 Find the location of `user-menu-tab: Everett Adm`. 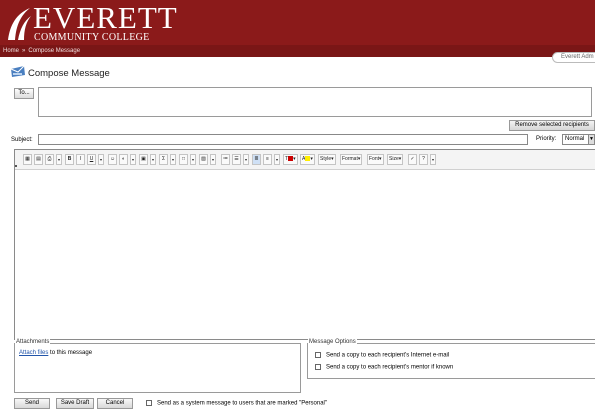

user-menu-tab: Everett Adm is located at coordinates (573, 57).